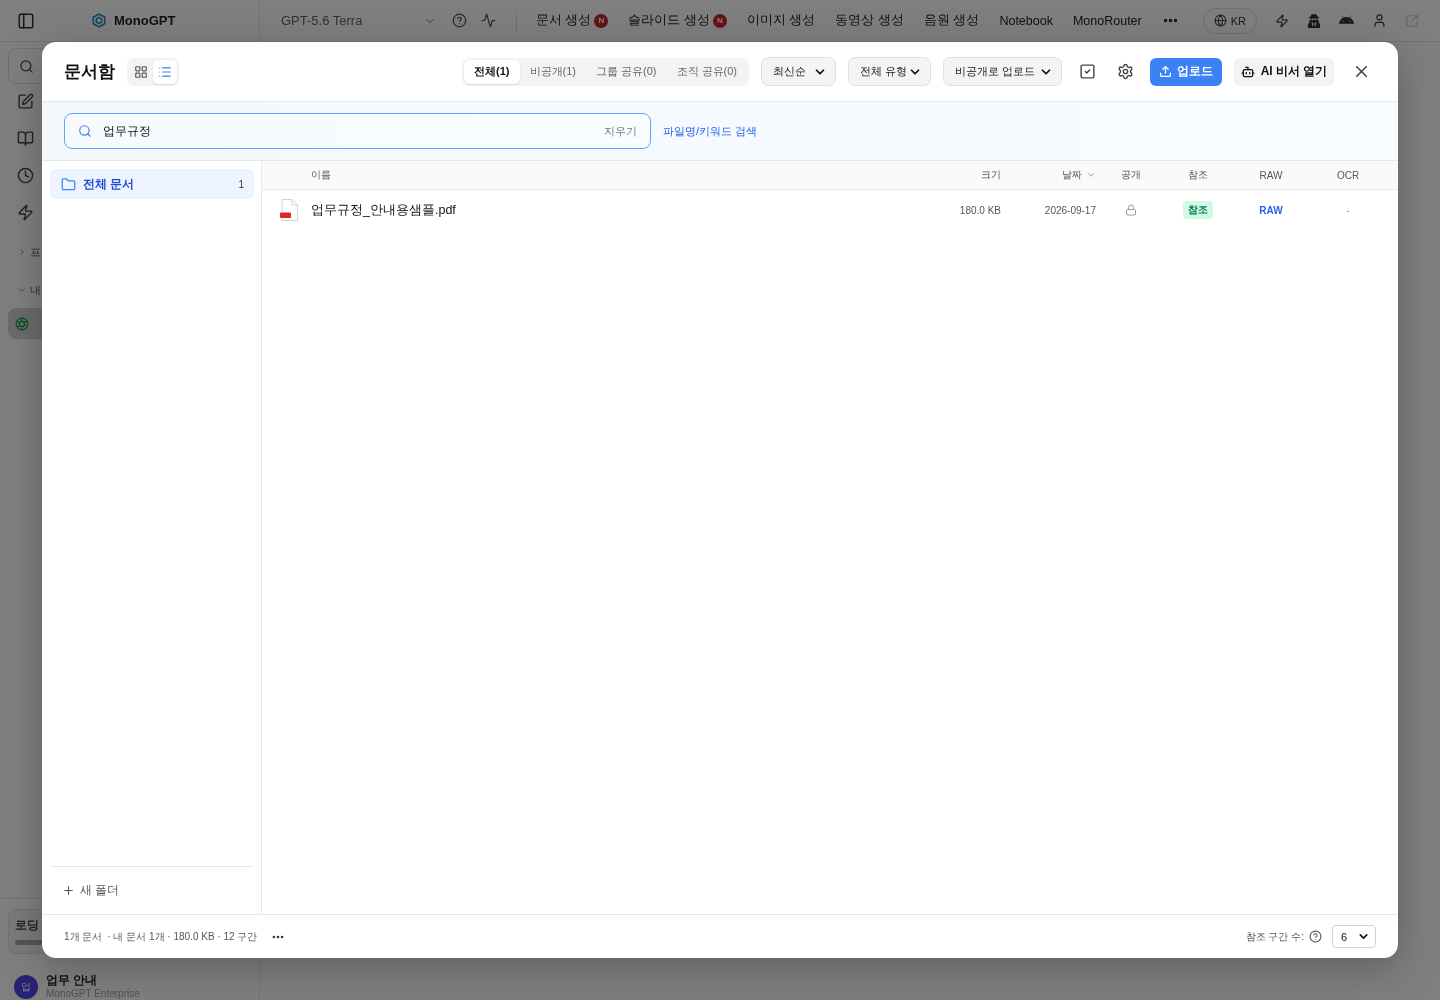  I want to click on column-header: 날짜, so click(1072, 175).